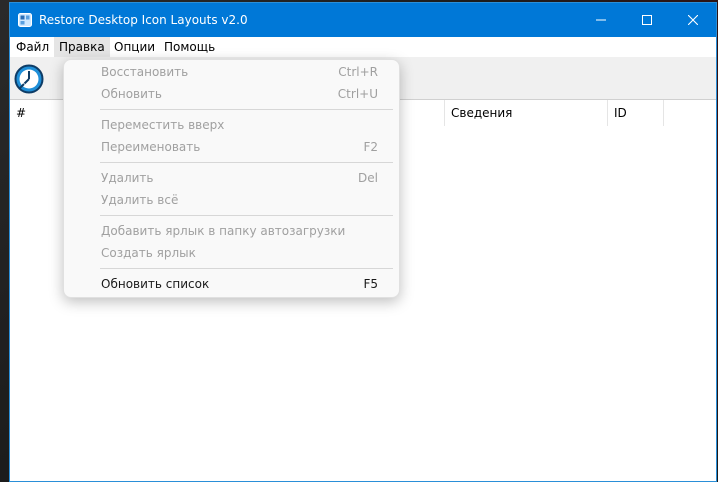  Describe the element at coordinates (358, 72) in the screenshot. I see `menu-item-shortcut: Ctrl+R` at that location.